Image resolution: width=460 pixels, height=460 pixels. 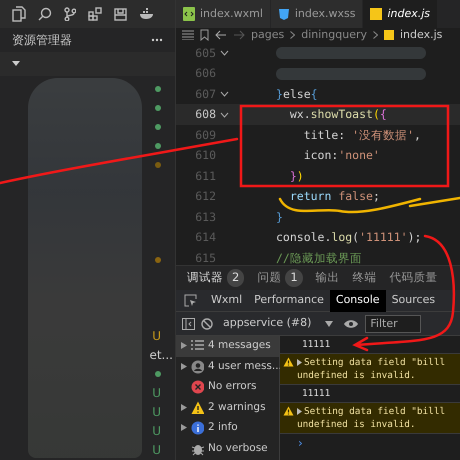 I want to click on user-icon, so click(x=197, y=367).